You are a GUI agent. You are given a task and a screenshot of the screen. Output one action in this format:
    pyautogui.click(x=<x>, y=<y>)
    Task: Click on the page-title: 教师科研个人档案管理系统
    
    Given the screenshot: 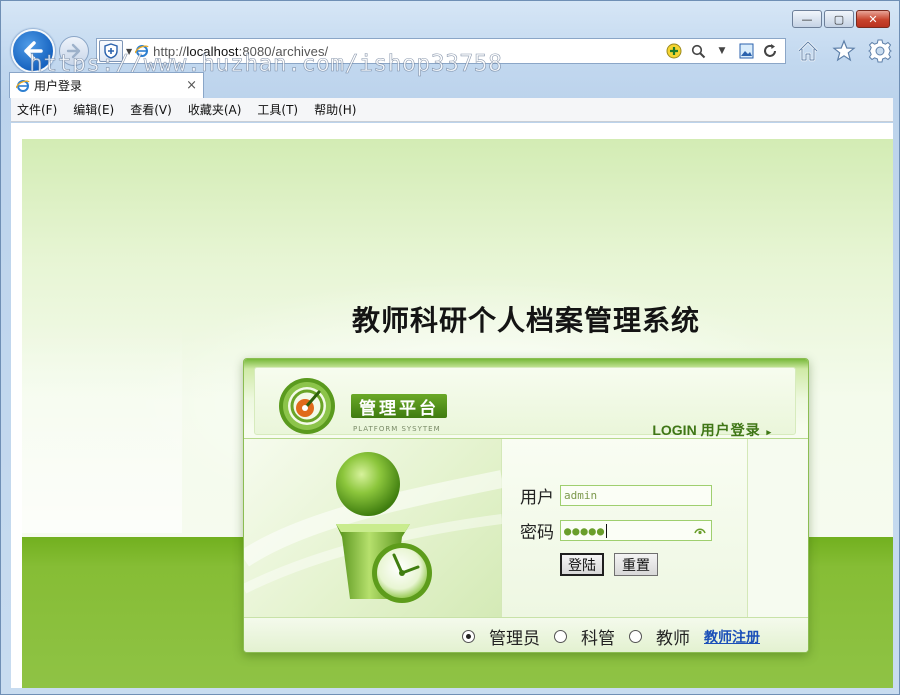 What is the action you would take?
    pyautogui.click(x=525, y=320)
    